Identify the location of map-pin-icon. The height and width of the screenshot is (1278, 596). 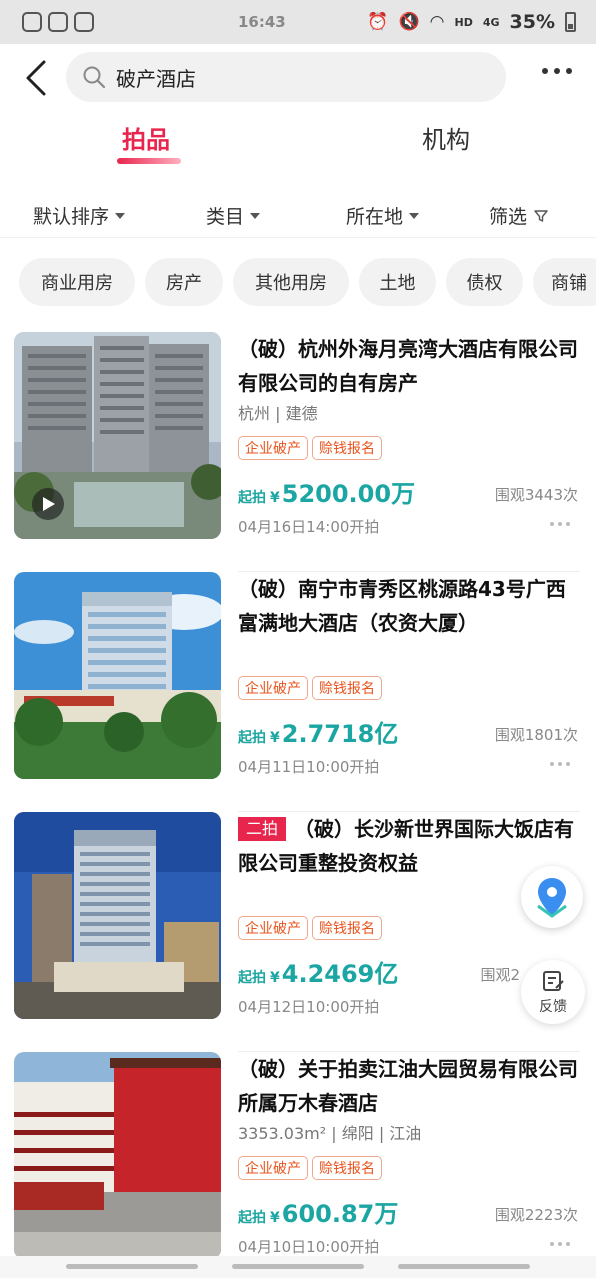
(552, 898).